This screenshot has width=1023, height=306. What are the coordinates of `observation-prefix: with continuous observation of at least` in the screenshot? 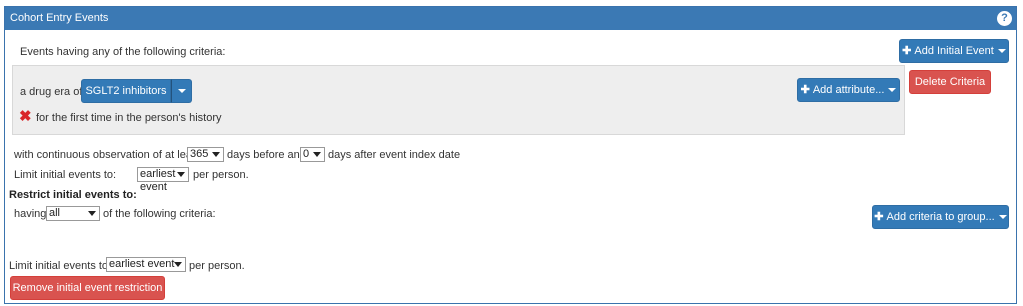 It's located at (107, 155).